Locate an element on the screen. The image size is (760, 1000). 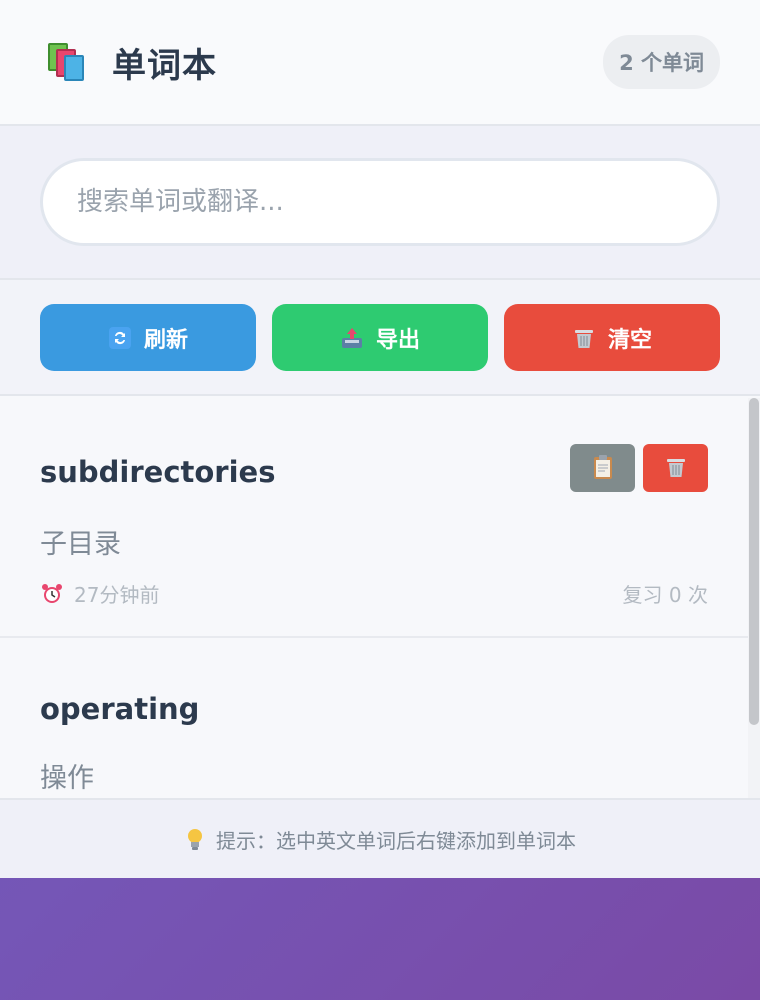
light-bulb-icon is located at coordinates (195, 839).